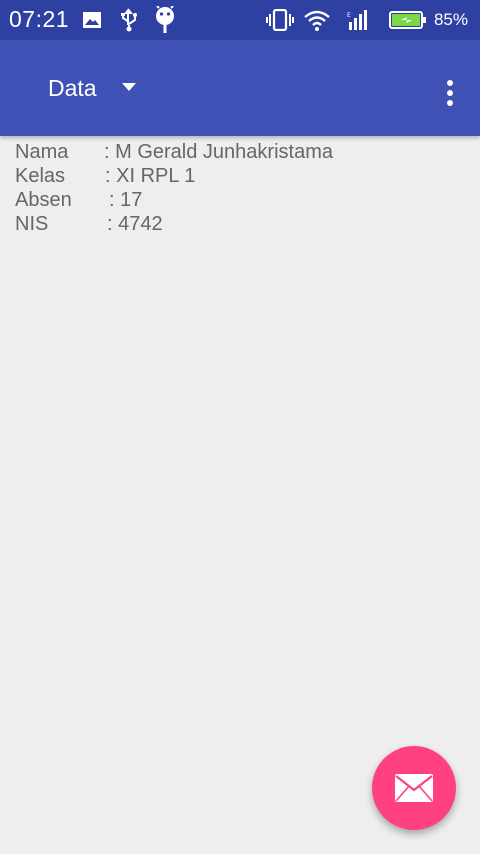 This screenshot has width=480, height=854. What do you see at coordinates (129, 20) in the screenshot?
I see `usb-icon` at bounding box center [129, 20].